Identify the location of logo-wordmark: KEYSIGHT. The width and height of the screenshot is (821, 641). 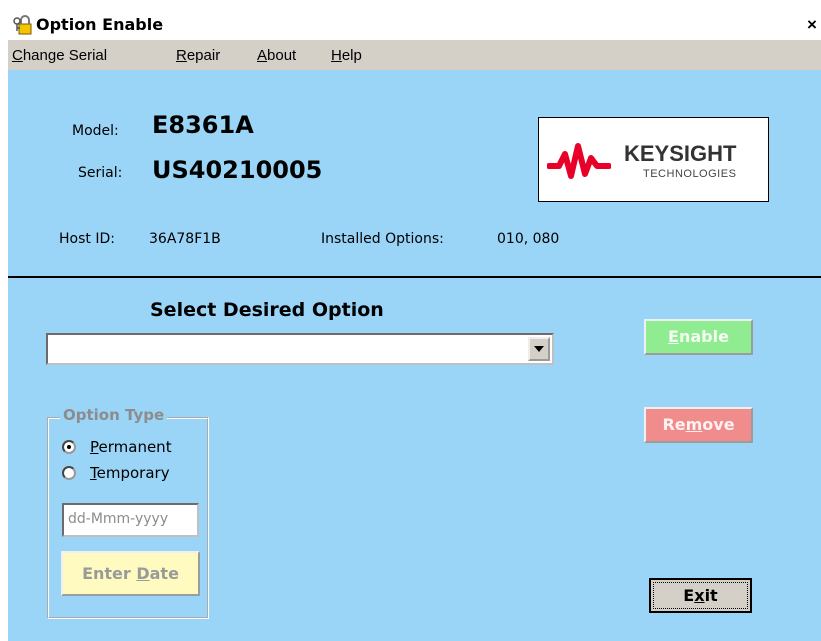
(680, 153).